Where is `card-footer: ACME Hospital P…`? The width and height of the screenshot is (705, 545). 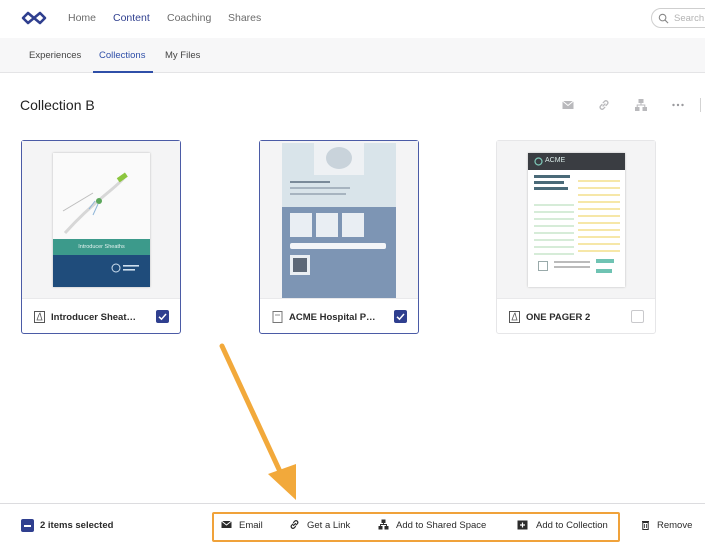
card-footer: ACME Hospital P… is located at coordinates (339, 316).